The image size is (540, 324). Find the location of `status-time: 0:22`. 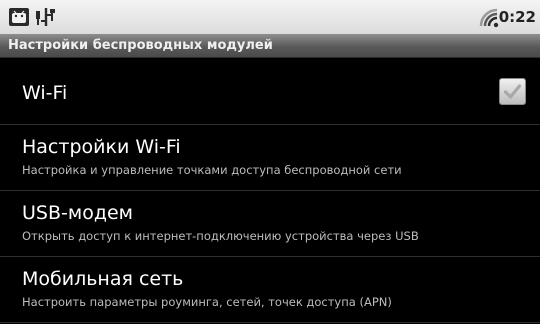

status-time: 0:22 is located at coordinates (517, 17).